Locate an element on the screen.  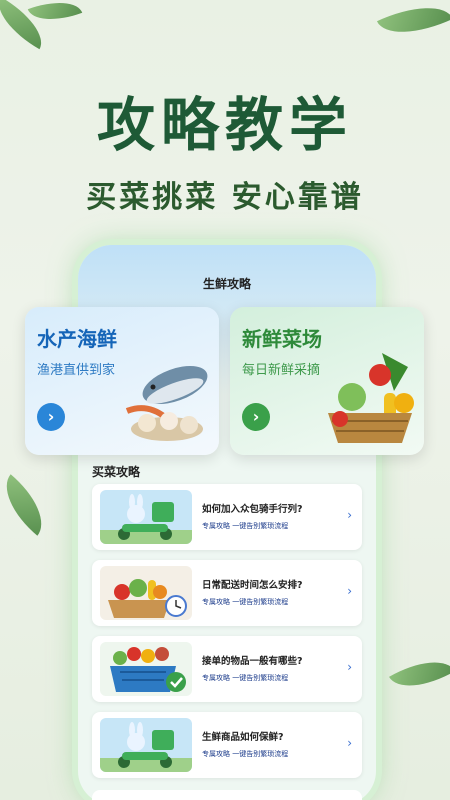
item-question: 日常配送时间怎么安排? is located at coordinates (252, 585).